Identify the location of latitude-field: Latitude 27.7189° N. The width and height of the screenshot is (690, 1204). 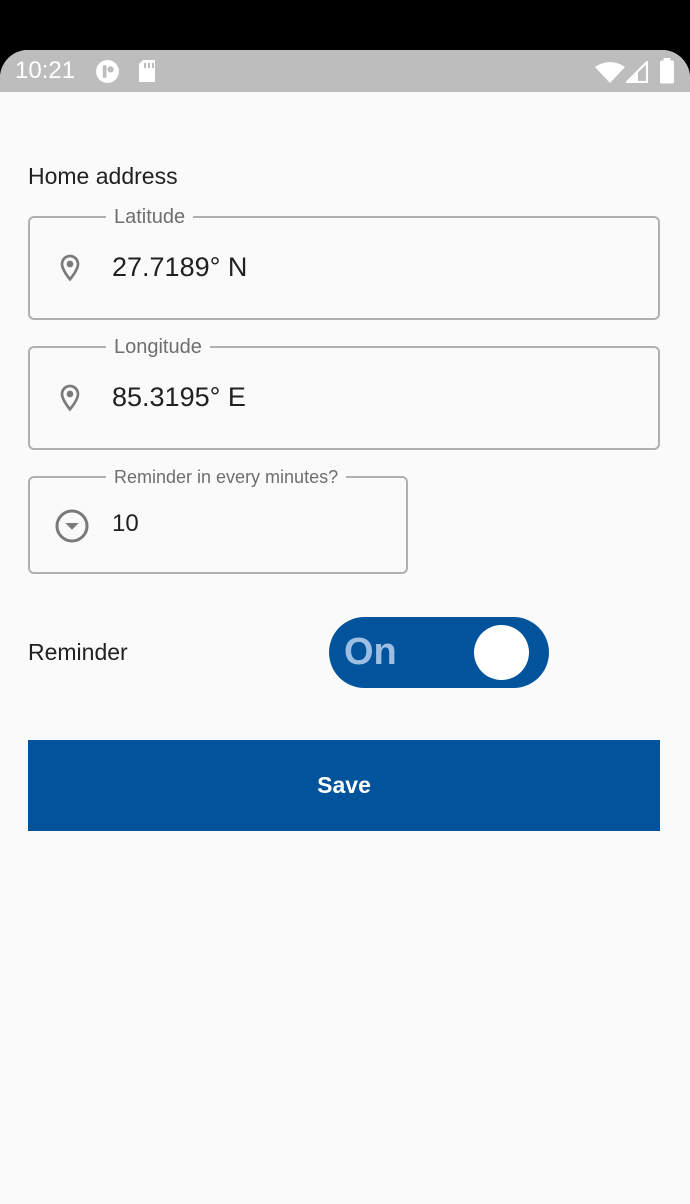
(344, 263).